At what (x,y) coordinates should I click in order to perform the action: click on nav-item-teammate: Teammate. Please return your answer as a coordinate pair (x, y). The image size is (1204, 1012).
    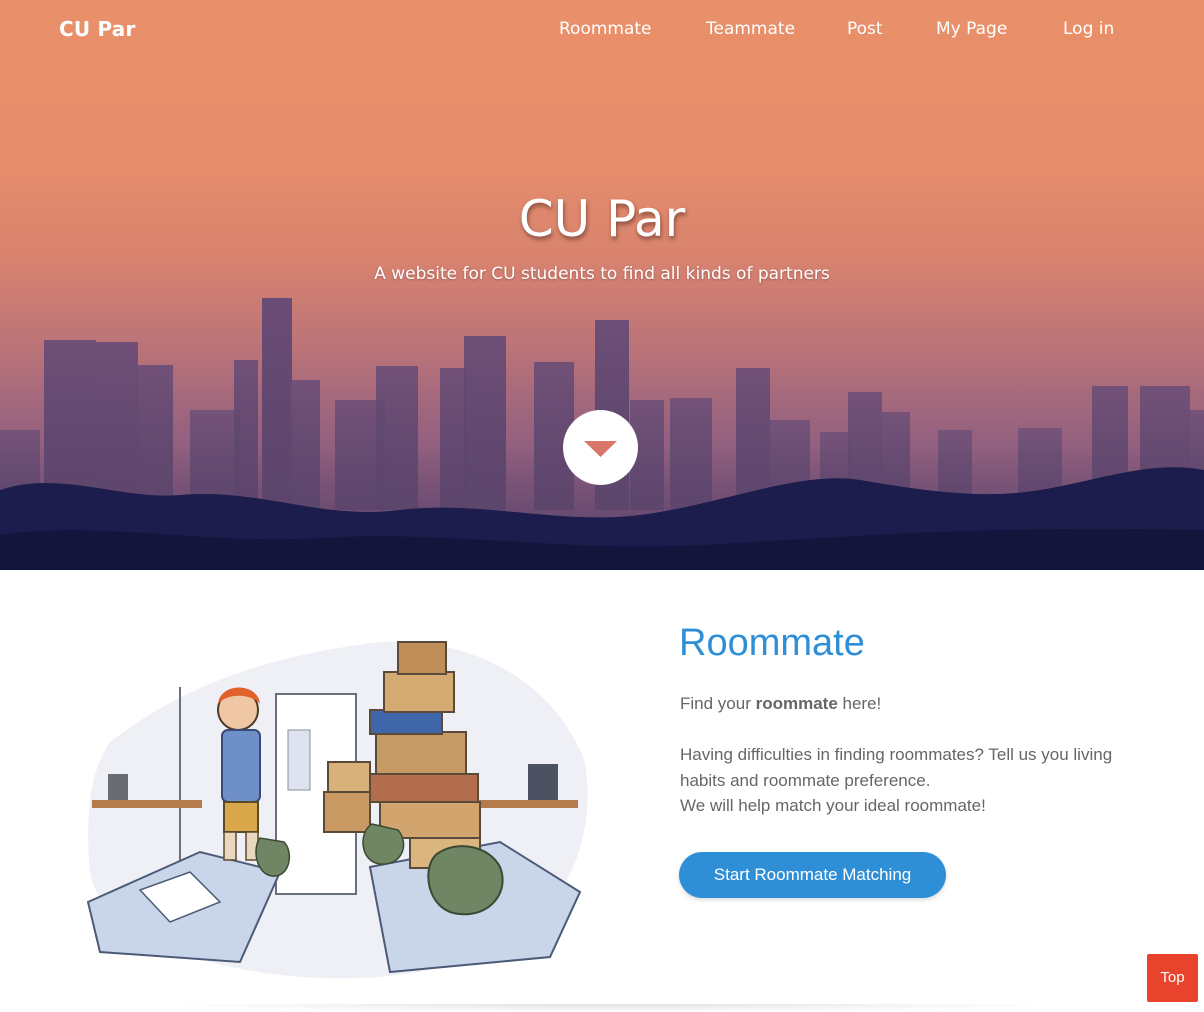
    Looking at the image, I should click on (750, 29).